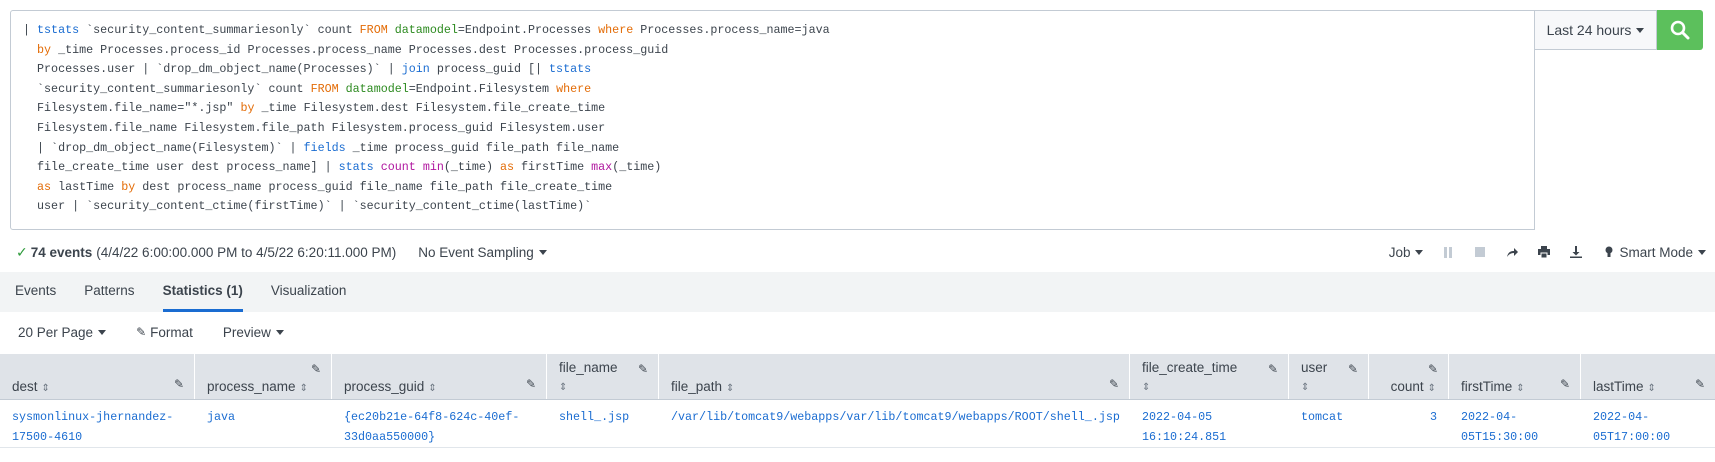  What do you see at coordinates (1515, 376) in the screenshot?
I see `column-header-first-time: firstTime ⇕ ✎` at bounding box center [1515, 376].